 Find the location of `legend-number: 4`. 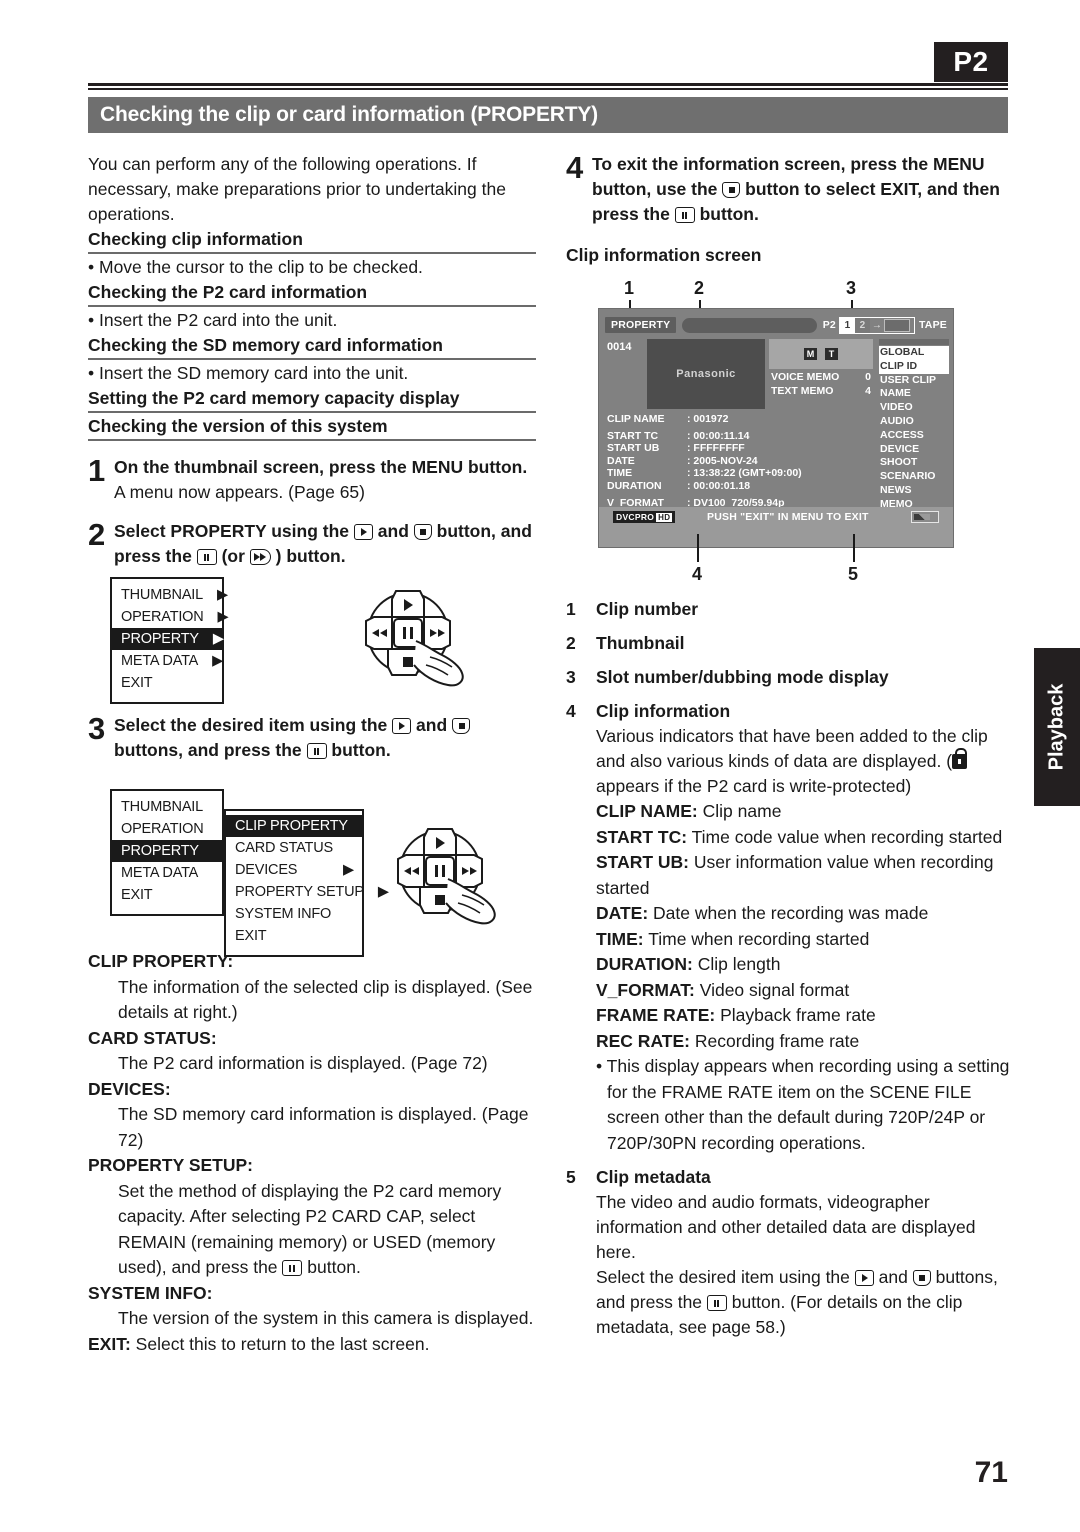

legend-number: 4 is located at coordinates (571, 711).